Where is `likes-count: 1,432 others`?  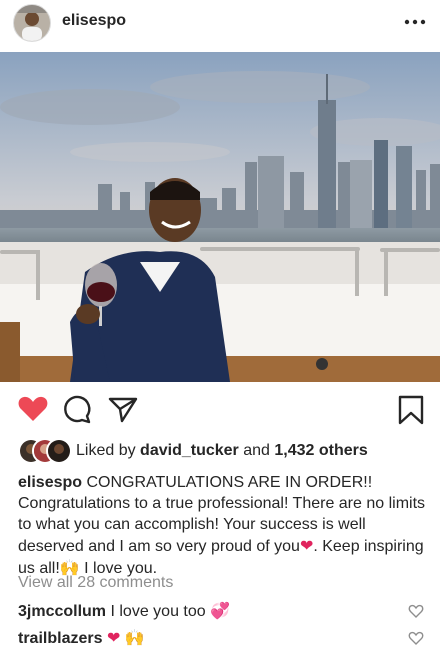 likes-count: 1,432 others is located at coordinates (320, 450).